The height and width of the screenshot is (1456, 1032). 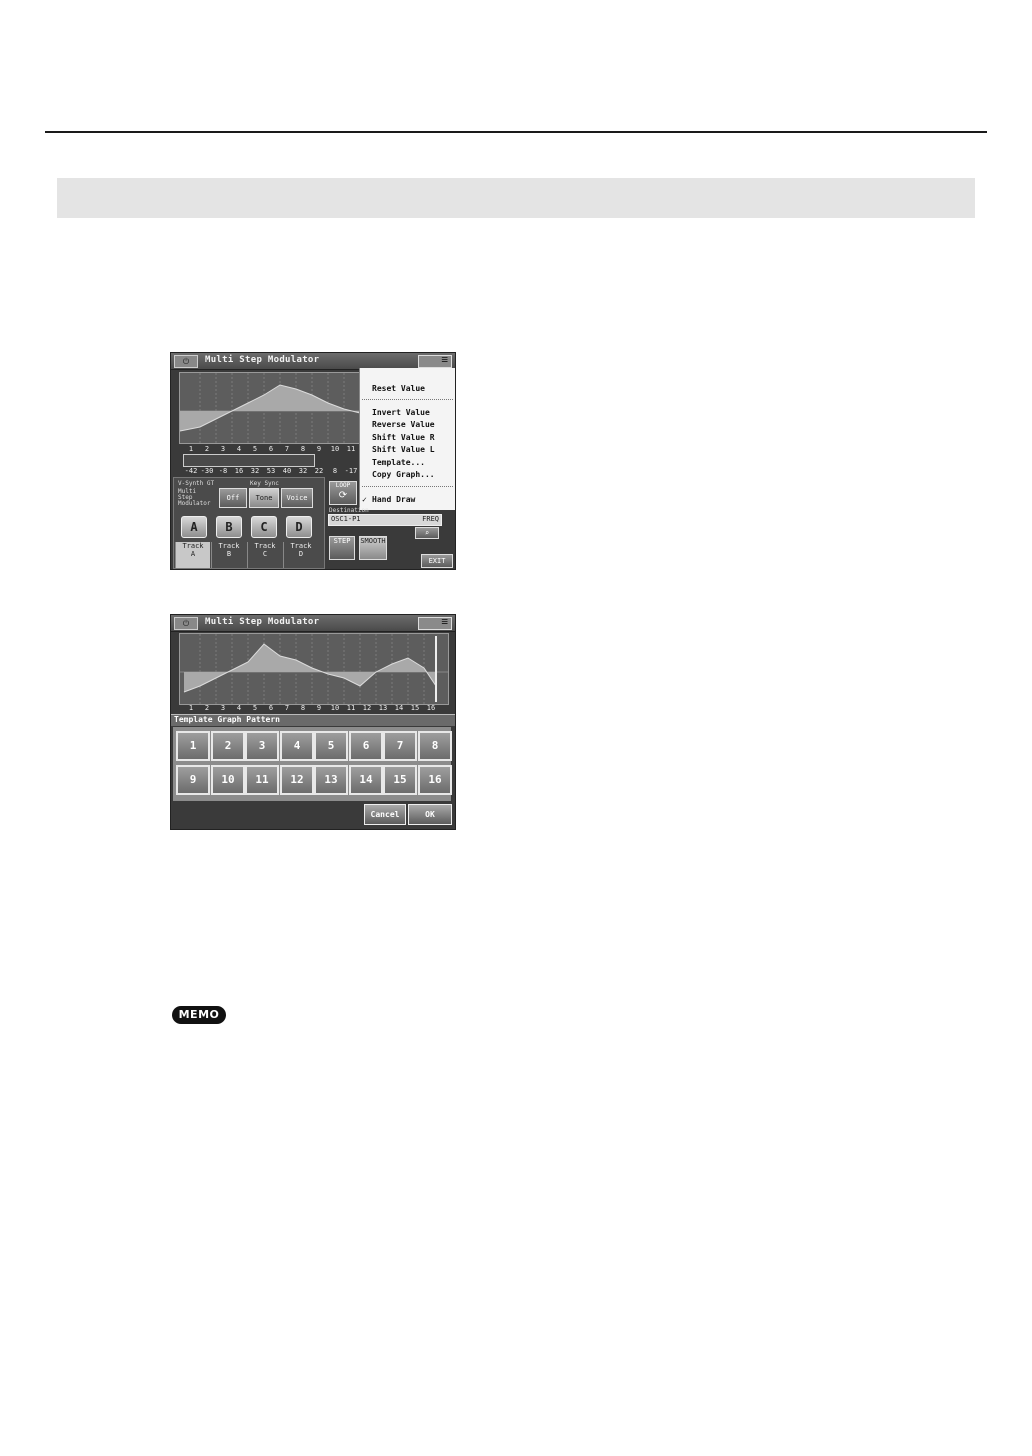 What do you see at coordinates (400, 780) in the screenshot?
I see `pattern-button-15: 15` at bounding box center [400, 780].